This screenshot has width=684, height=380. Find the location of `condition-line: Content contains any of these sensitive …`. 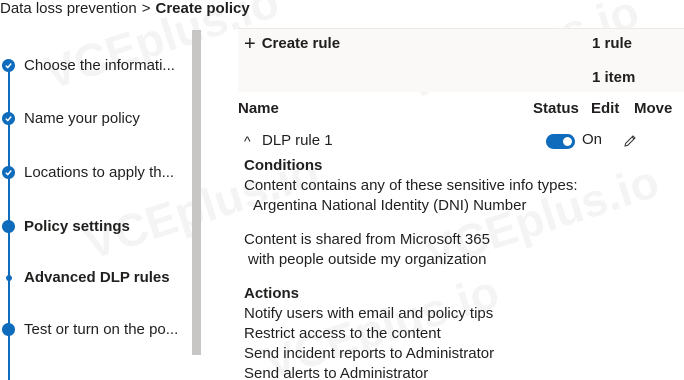

condition-line: Content contains any of these sensitive … is located at coordinates (411, 185).